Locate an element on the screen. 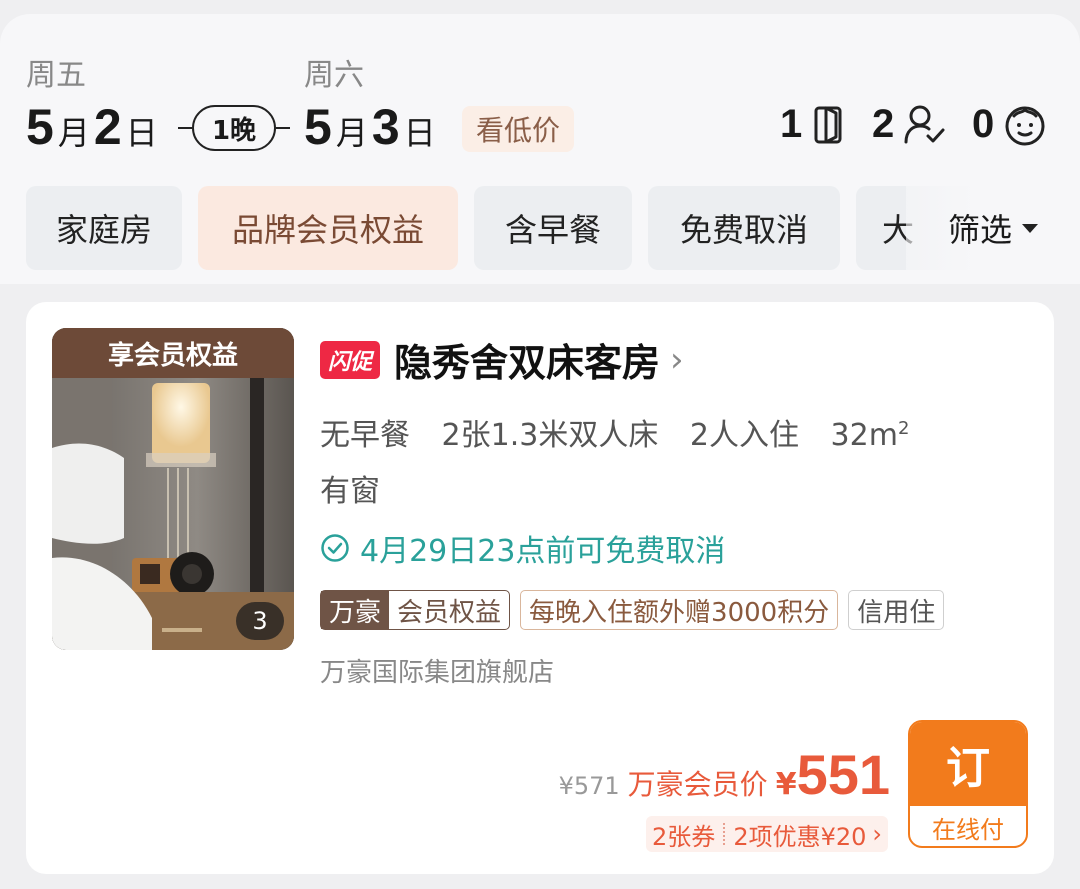 This screenshot has height=889, width=1080. room-tags: 万豪 会员权益 每晚入住额外赠3000积分 信用住 is located at coordinates (637, 610).